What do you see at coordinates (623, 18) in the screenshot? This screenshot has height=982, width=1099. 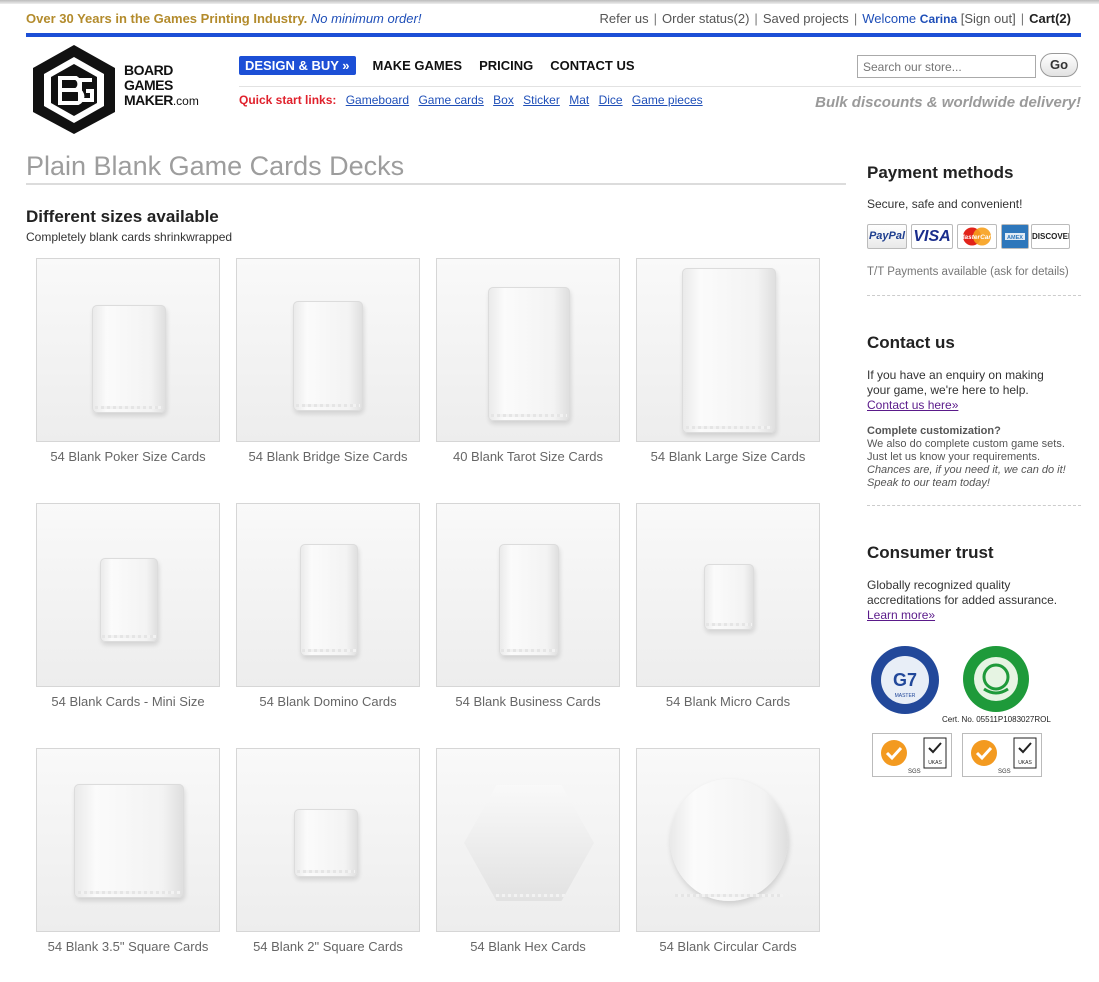 I see `refer-link: Refer us` at bounding box center [623, 18].